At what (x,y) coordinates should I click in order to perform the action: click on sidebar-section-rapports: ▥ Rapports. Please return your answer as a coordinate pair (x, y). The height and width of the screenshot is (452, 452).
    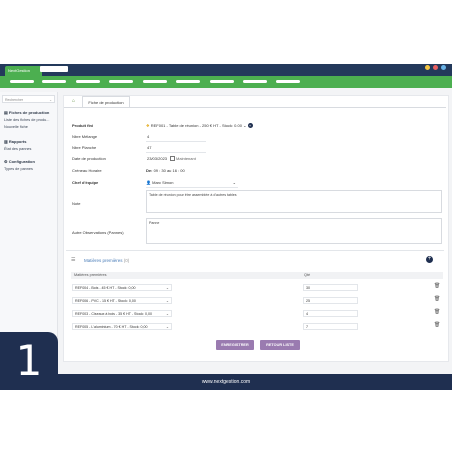
    Looking at the image, I should click on (15, 141).